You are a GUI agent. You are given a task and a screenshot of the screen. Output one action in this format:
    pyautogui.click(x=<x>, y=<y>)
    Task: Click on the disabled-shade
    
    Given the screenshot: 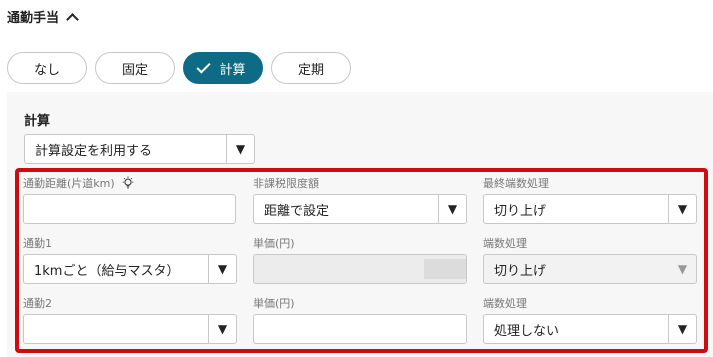 What is the action you would take?
    pyautogui.click(x=445, y=269)
    